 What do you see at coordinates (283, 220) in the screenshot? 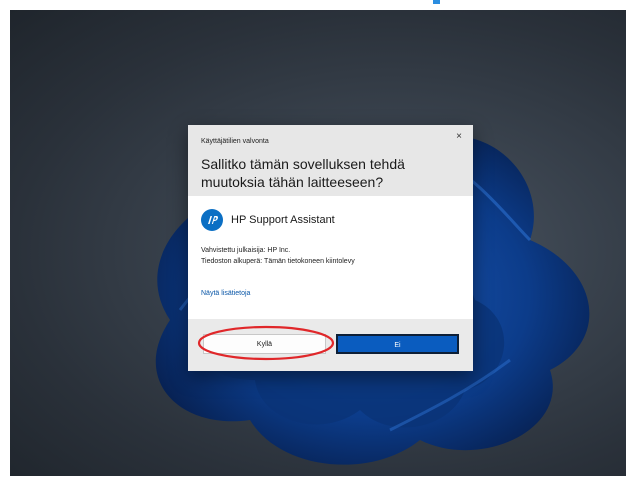
I see `app-name: HP Support Assistant` at bounding box center [283, 220].